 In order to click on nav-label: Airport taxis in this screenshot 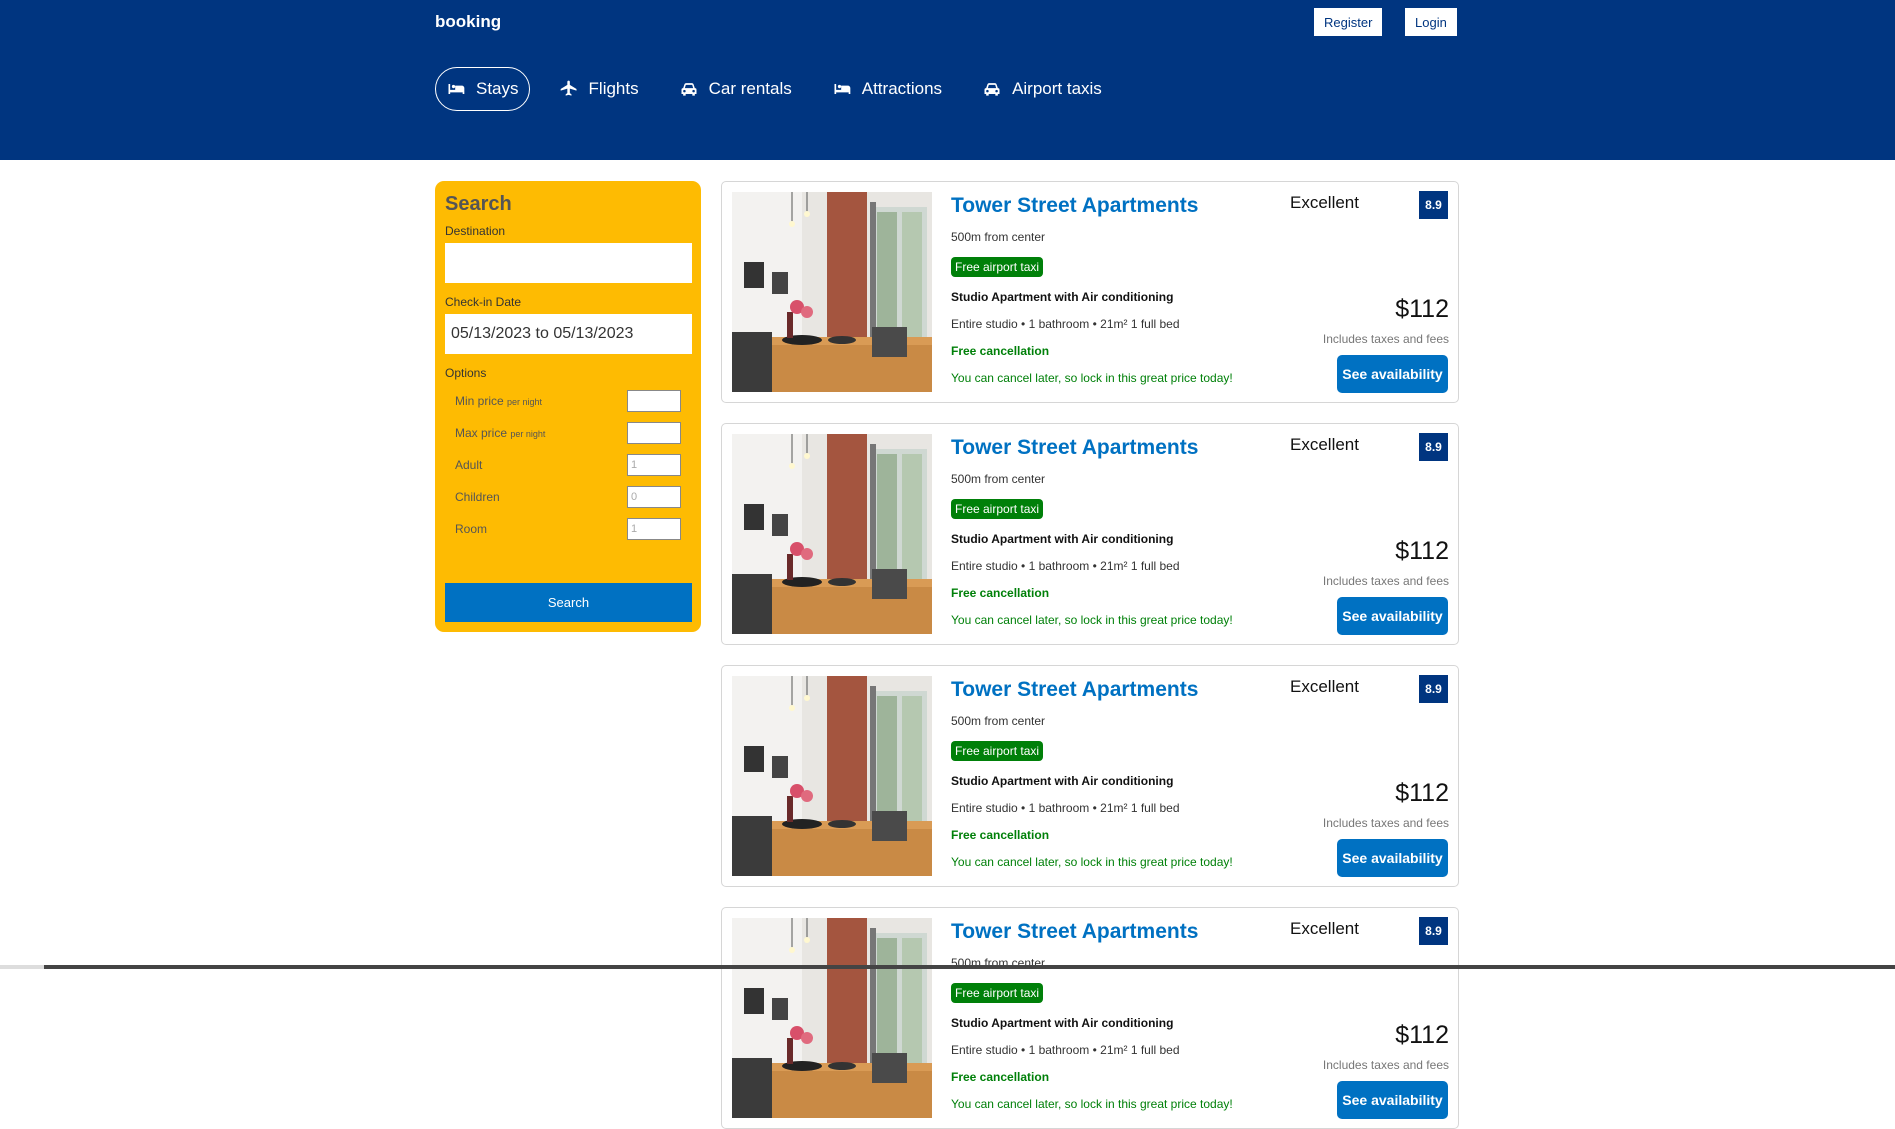, I will do `click(1057, 88)`.